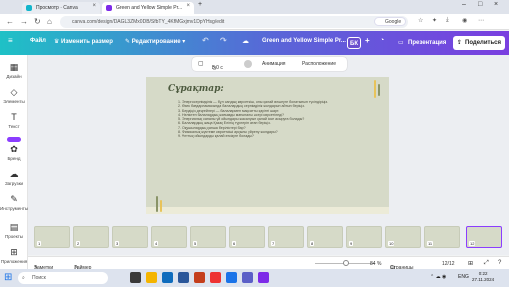  I want to click on page-thumbnail: 10, so click(403, 237).